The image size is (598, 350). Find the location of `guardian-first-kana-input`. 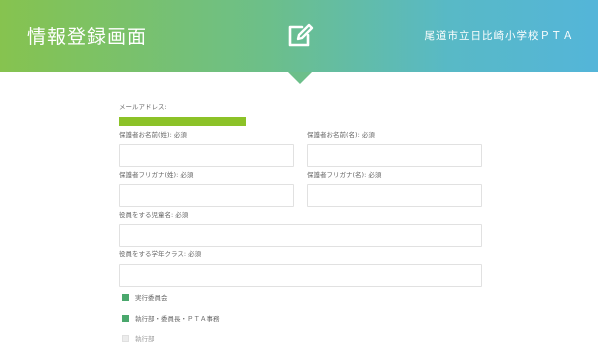

guardian-first-kana-input is located at coordinates (394, 197).